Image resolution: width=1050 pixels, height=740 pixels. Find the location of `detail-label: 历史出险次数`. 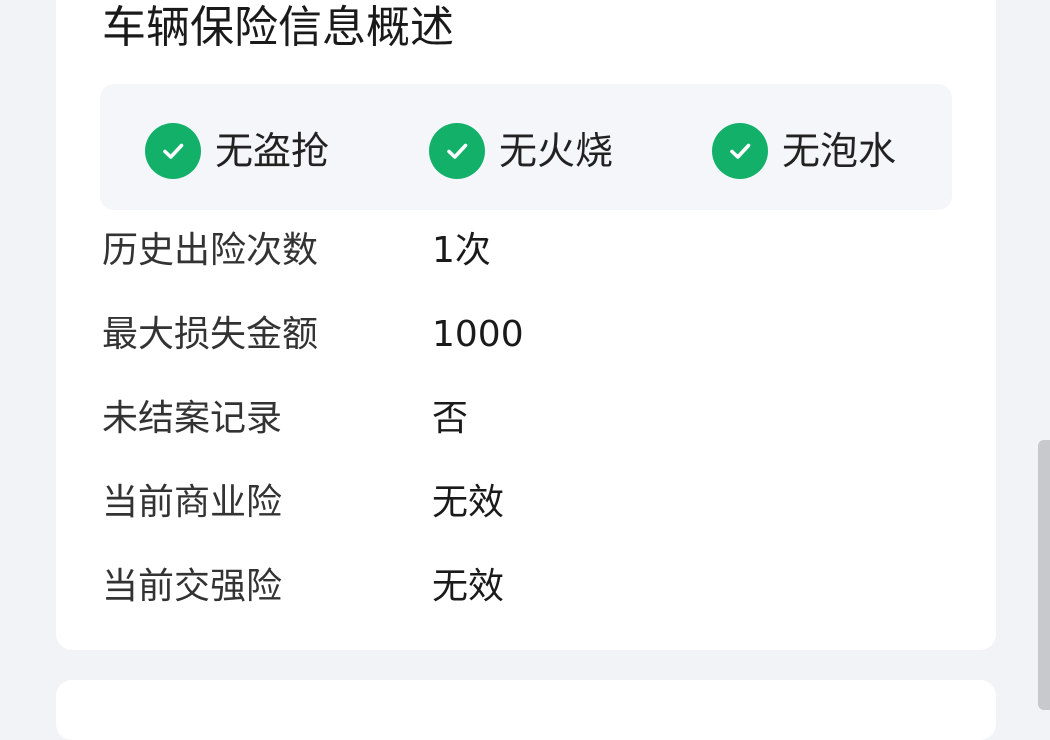

detail-label: 历史出险次数 is located at coordinates (210, 250).